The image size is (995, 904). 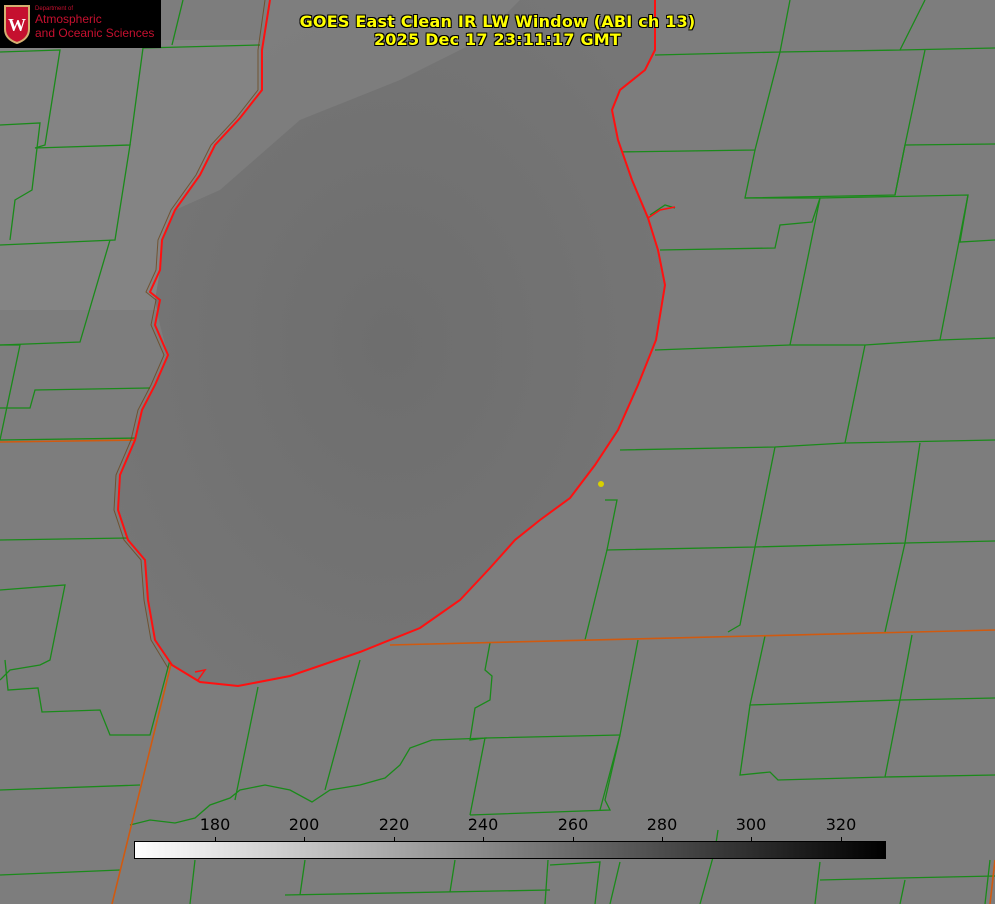 What do you see at coordinates (304, 824) in the screenshot?
I see `colorbar-tick-label: 200` at bounding box center [304, 824].